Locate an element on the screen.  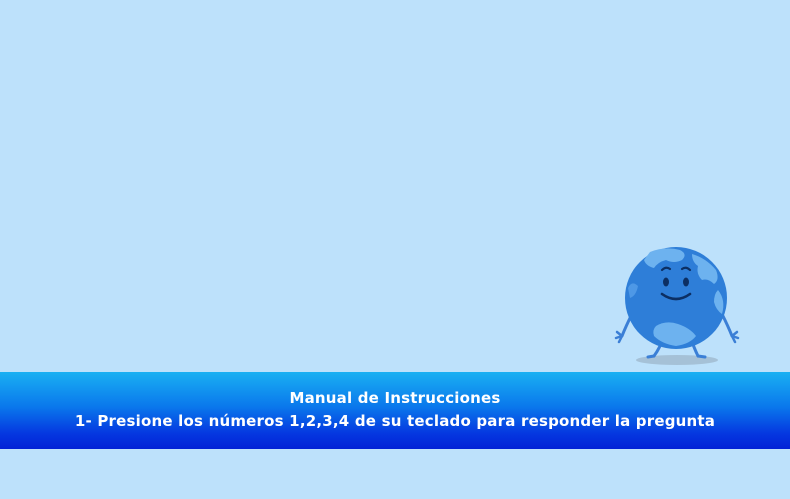
smiling-globe-icon is located at coordinates (677, 306).